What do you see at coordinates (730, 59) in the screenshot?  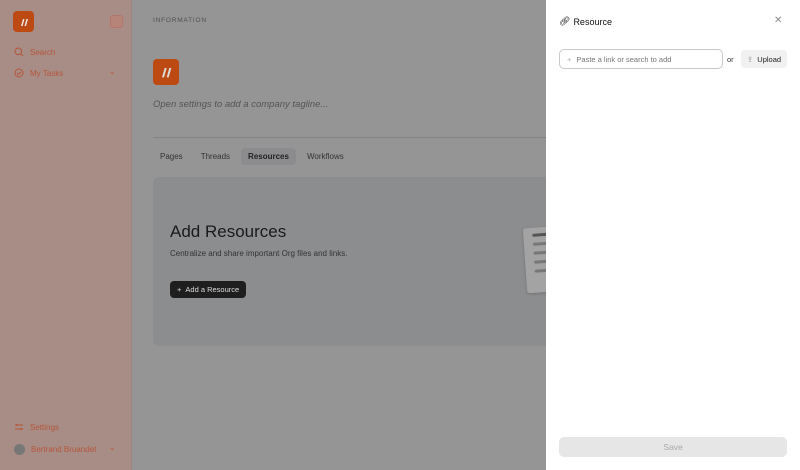 I see `or-label: or` at bounding box center [730, 59].